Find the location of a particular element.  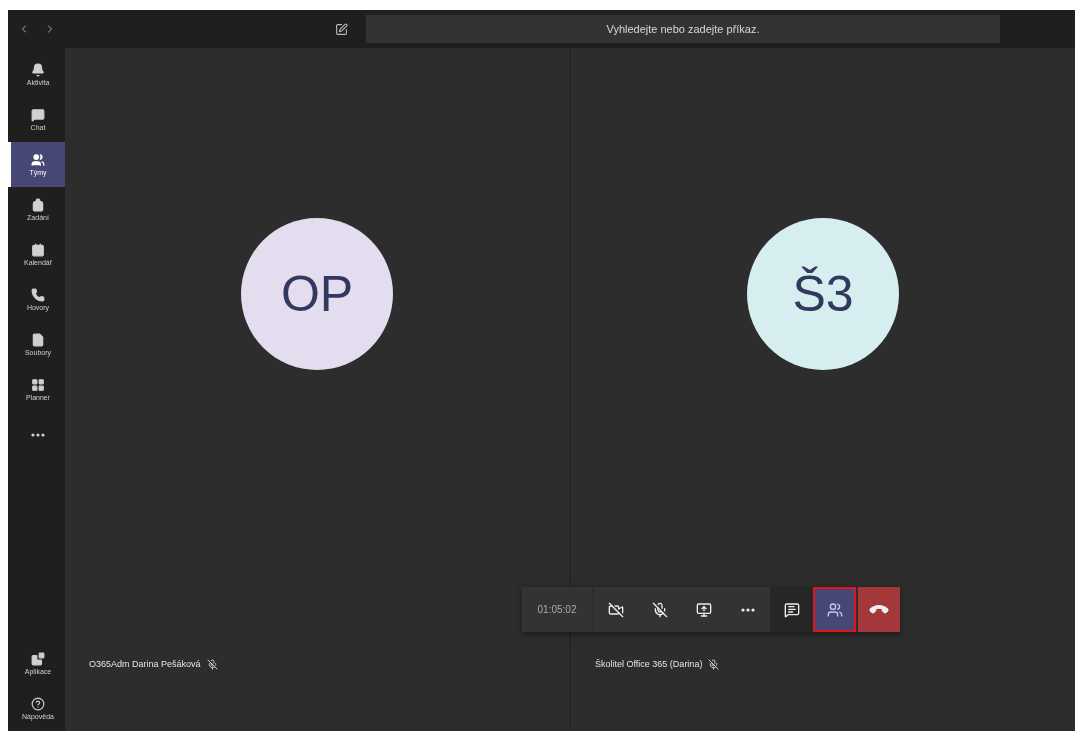

backpack-icon is located at coordinates (38, 205).